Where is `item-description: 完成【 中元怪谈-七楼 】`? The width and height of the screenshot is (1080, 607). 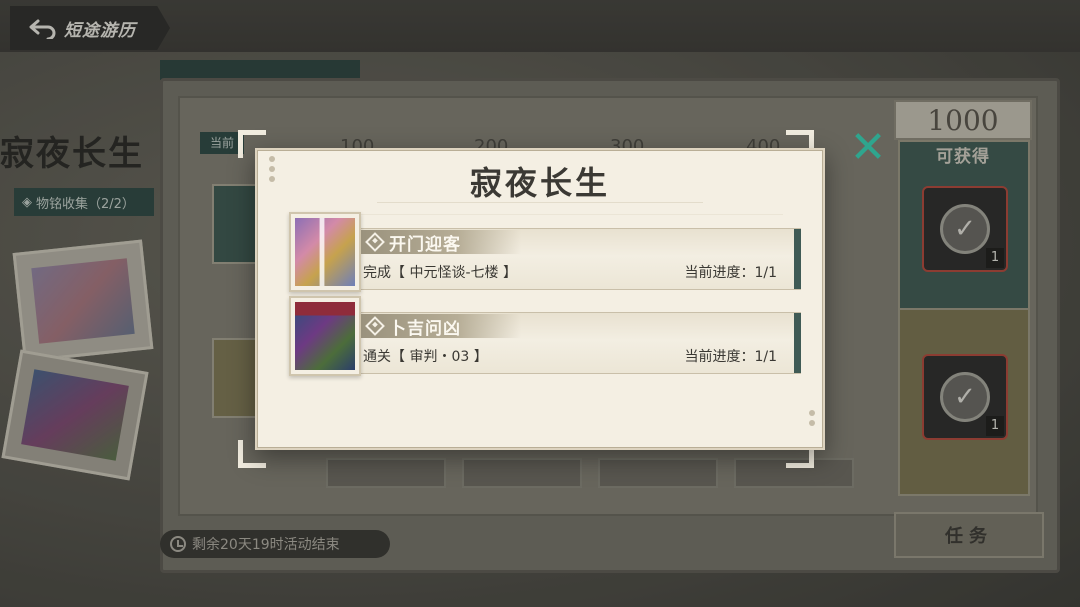 item-description: 完成【 中元怪谈-七楼 】 is located at coordinates (440, 273).